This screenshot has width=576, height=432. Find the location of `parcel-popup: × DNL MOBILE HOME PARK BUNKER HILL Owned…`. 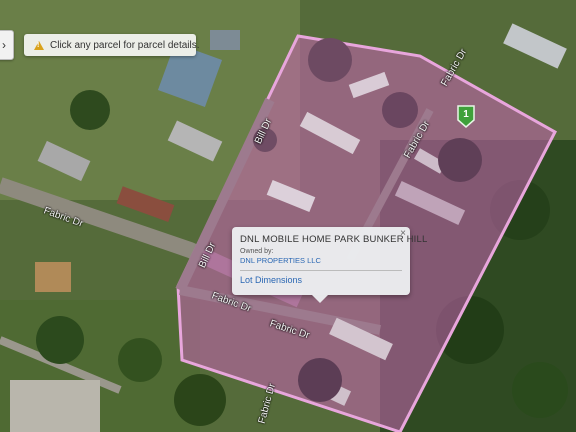

parcel-popup: × DNL MOBILE HOME PARK BUNKER HILL Owned… is located at coordinates (330, 265).